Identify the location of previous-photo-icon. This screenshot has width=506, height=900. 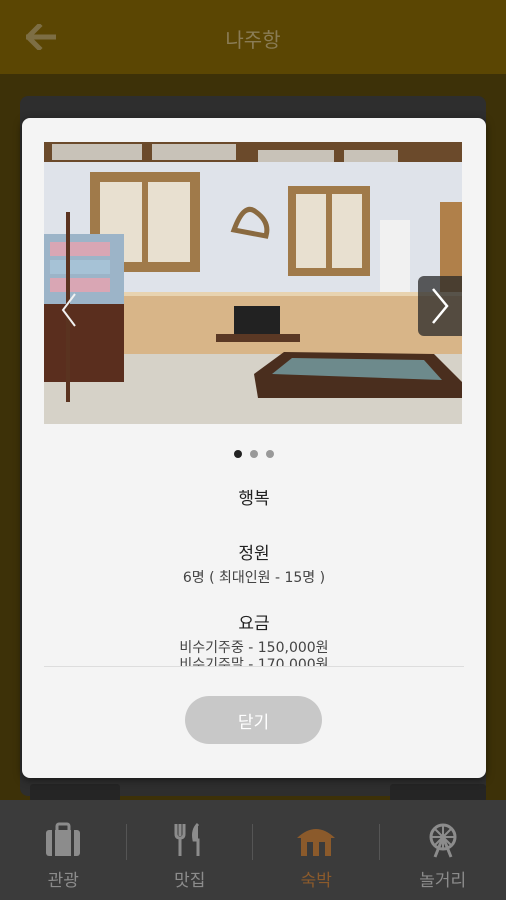
(69, 310).